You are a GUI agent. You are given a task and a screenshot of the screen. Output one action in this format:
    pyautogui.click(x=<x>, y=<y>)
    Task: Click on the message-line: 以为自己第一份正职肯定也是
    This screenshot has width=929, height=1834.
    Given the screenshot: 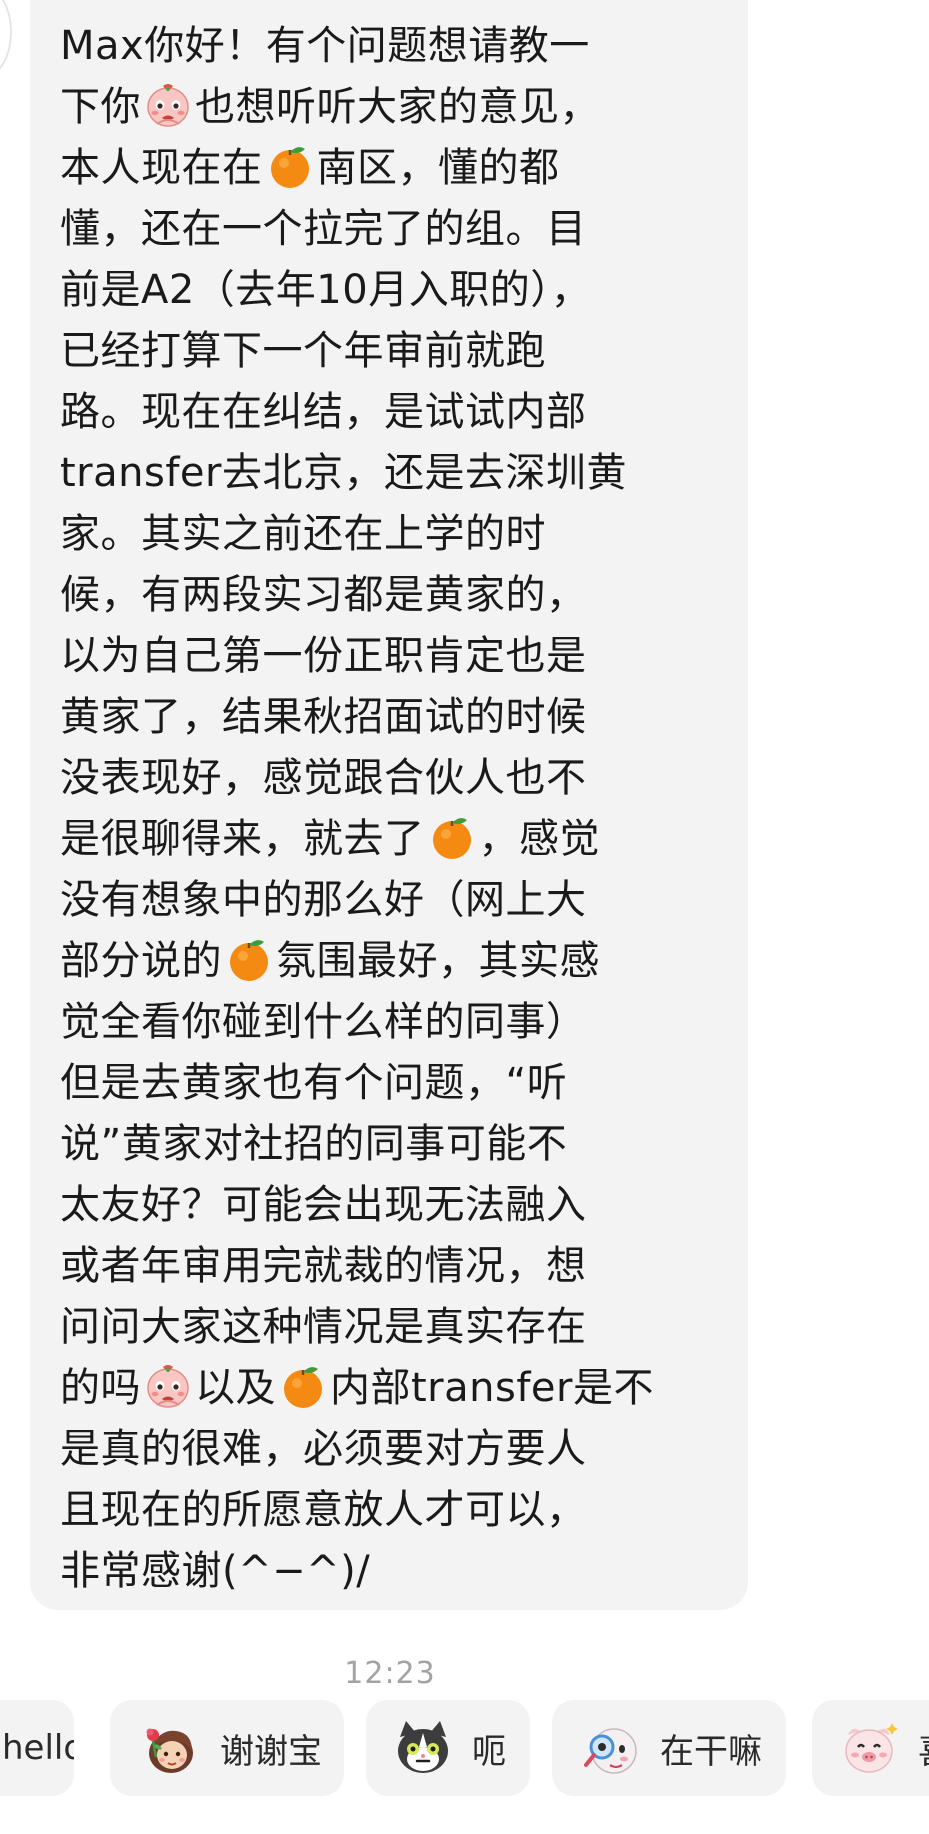 What is the action you would take?
    pyautogui.click(x=394, y=656)
    